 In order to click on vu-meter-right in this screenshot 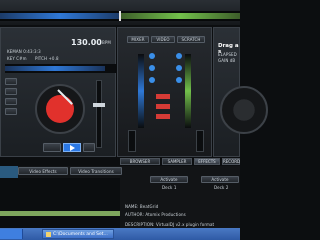, I will do `click(188, 91)`.